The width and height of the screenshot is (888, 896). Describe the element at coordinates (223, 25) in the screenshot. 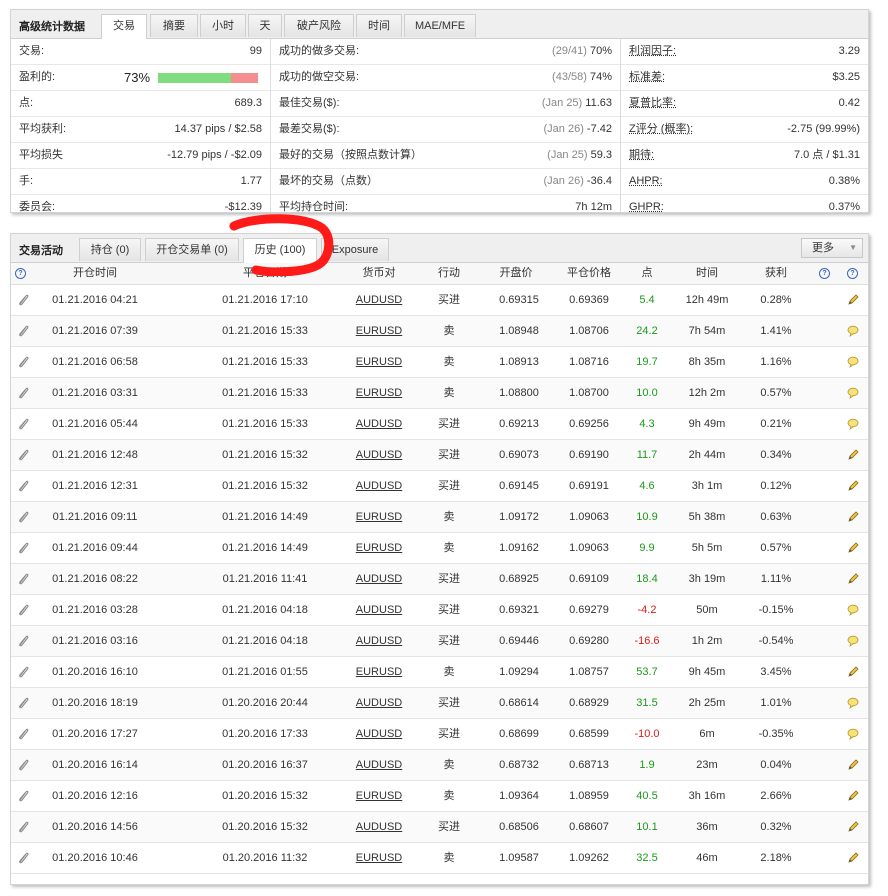

I see `tab-hourly: 小时` at that location.